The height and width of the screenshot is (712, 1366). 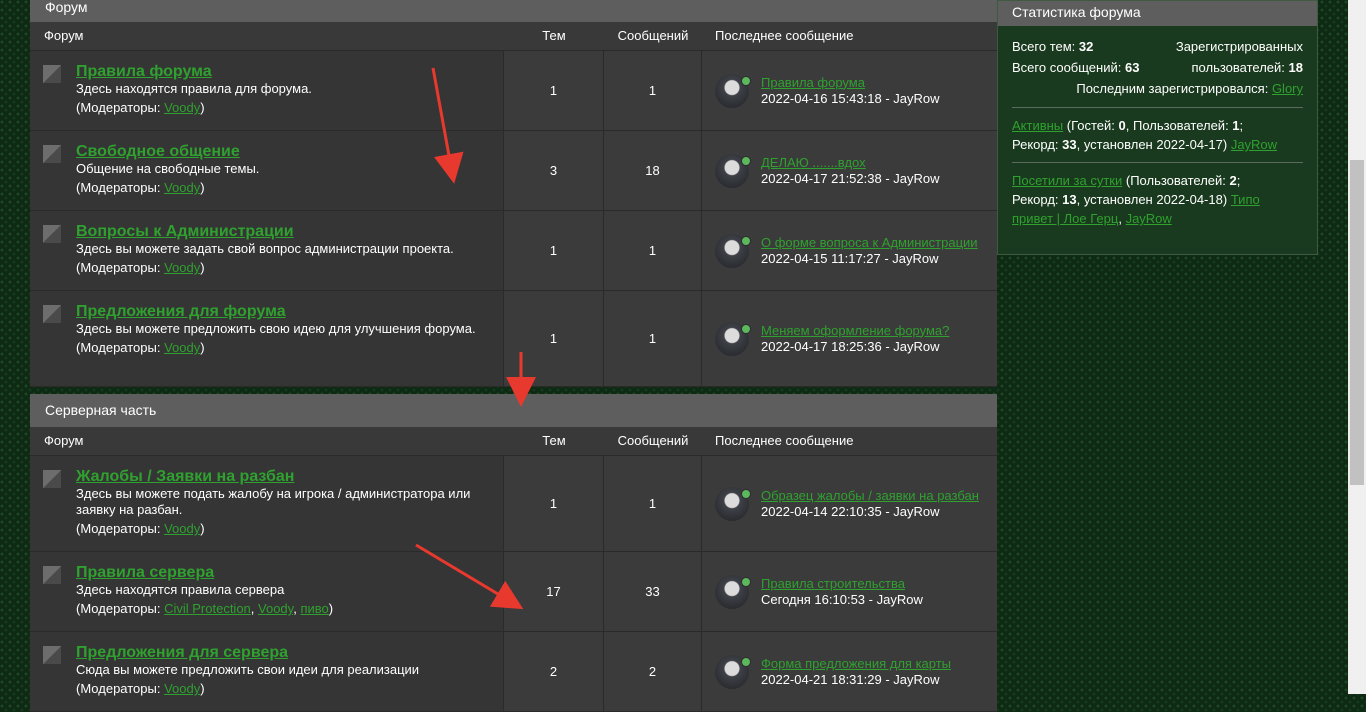 What do you see at coordinates (284, 151) in the screenshot?
I see `forum-title-link: Свободное общение` at bounding box center [284, 151].